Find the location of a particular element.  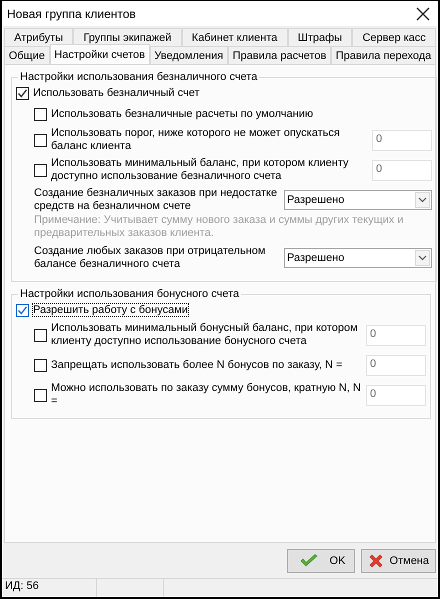

tab: Настройки счетов is located at coordinates (100, 54).